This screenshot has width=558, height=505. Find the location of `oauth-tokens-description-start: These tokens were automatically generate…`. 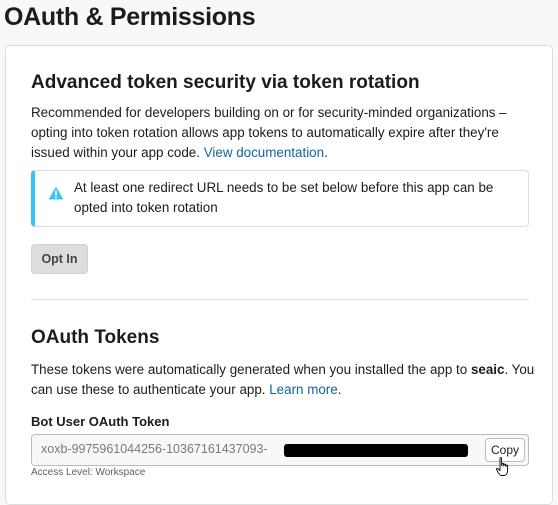

oauth-tokens-description-start: These tokens were automatically generate… is located at coordinates (251, 369).